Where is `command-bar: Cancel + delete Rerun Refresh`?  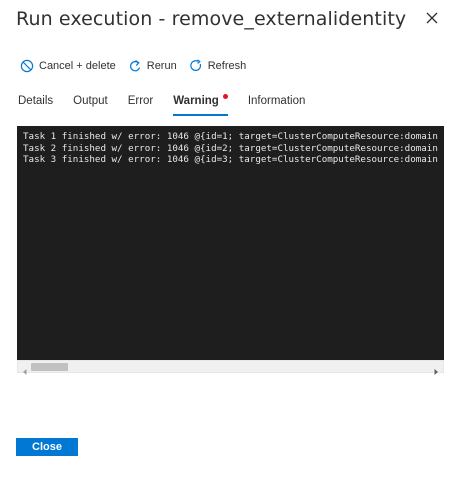
command-bar: Cancel + delete Rerun Refresh is located at coordinates (139, 66).